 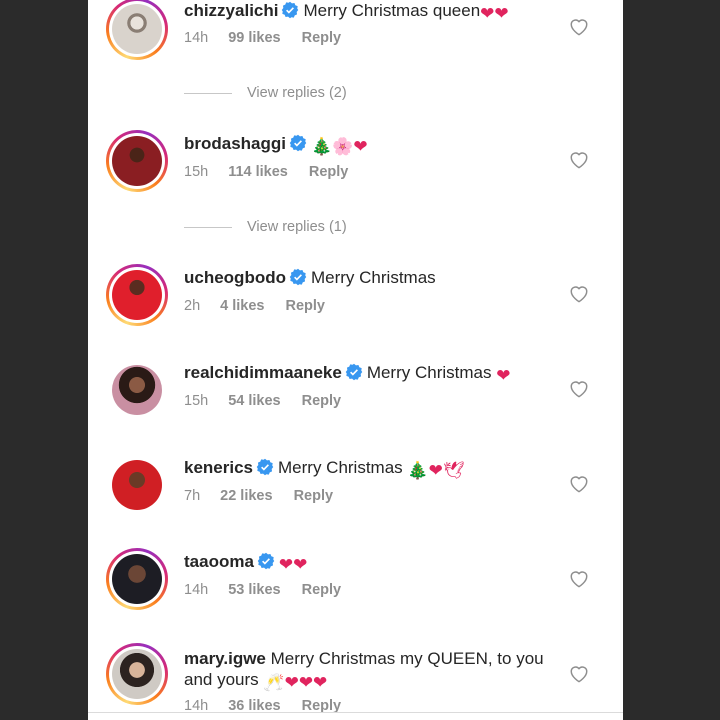 What do you see at coordinates (263, 372) in the screenshot?
I see `comment-username: realchidimmaaneke` at bounding box center [263, 372].